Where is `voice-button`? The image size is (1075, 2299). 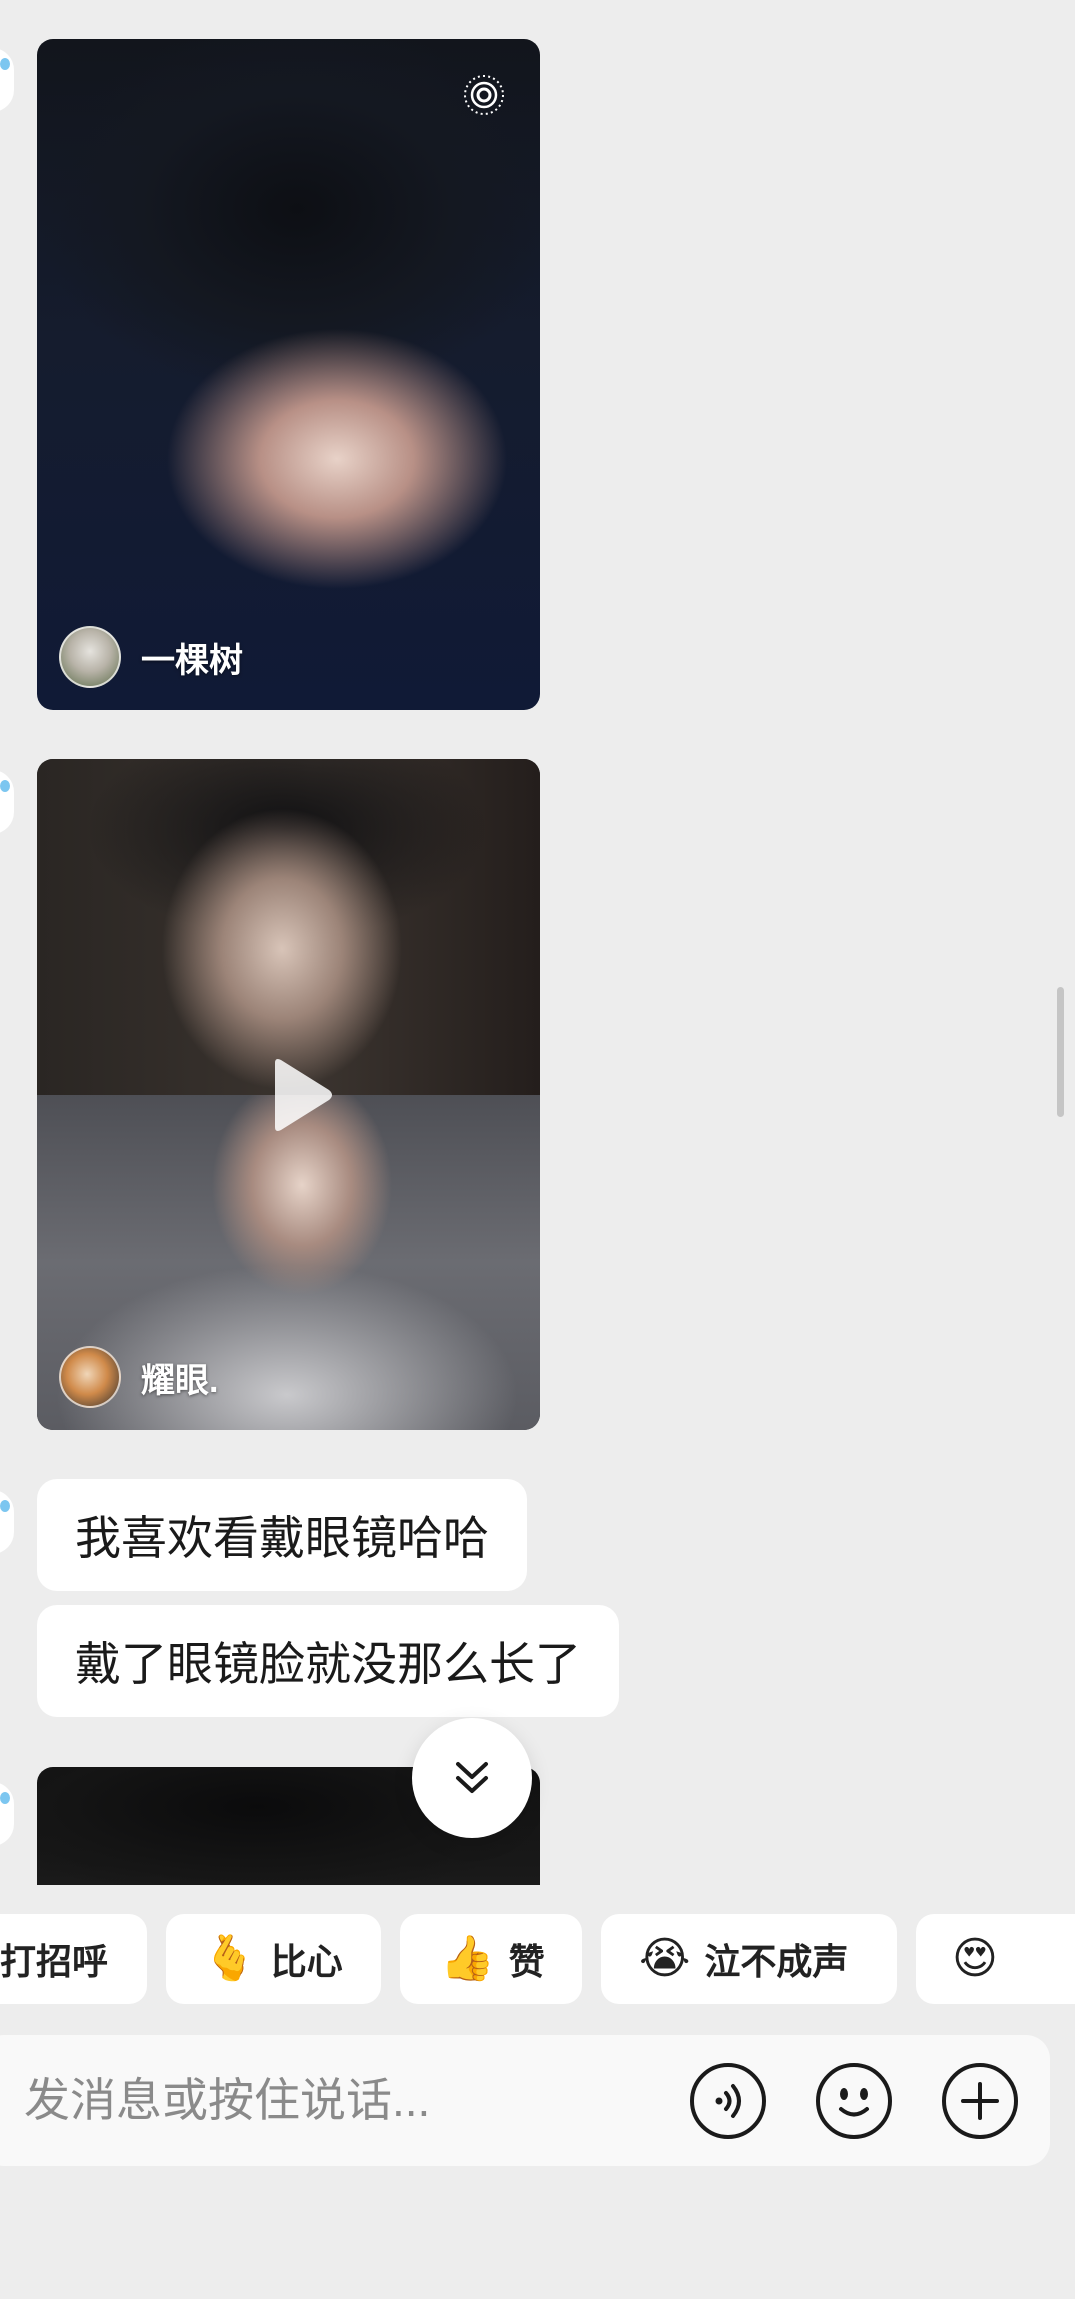 voice-button is located at coordinates (728, 2101).